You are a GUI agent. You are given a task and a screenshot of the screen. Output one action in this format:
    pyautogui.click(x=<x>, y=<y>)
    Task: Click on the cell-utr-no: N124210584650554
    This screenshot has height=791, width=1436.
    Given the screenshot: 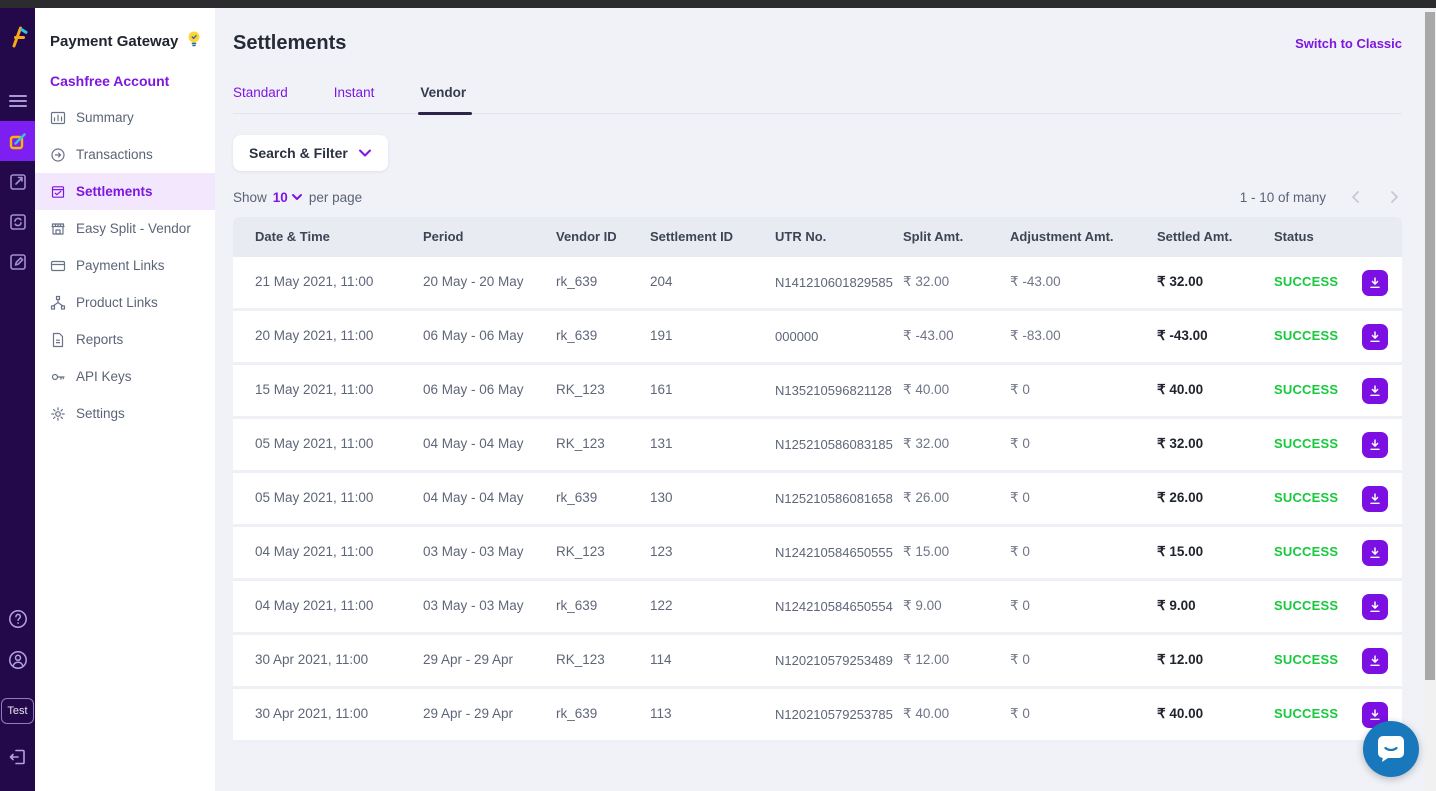 What is the action you would take?
    pyautogui.click(x=834, y=606)
    